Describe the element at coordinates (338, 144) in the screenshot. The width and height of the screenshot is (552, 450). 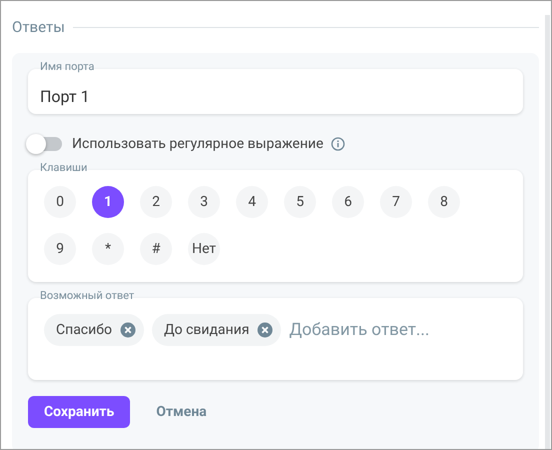
I see `info-icon` at that location.